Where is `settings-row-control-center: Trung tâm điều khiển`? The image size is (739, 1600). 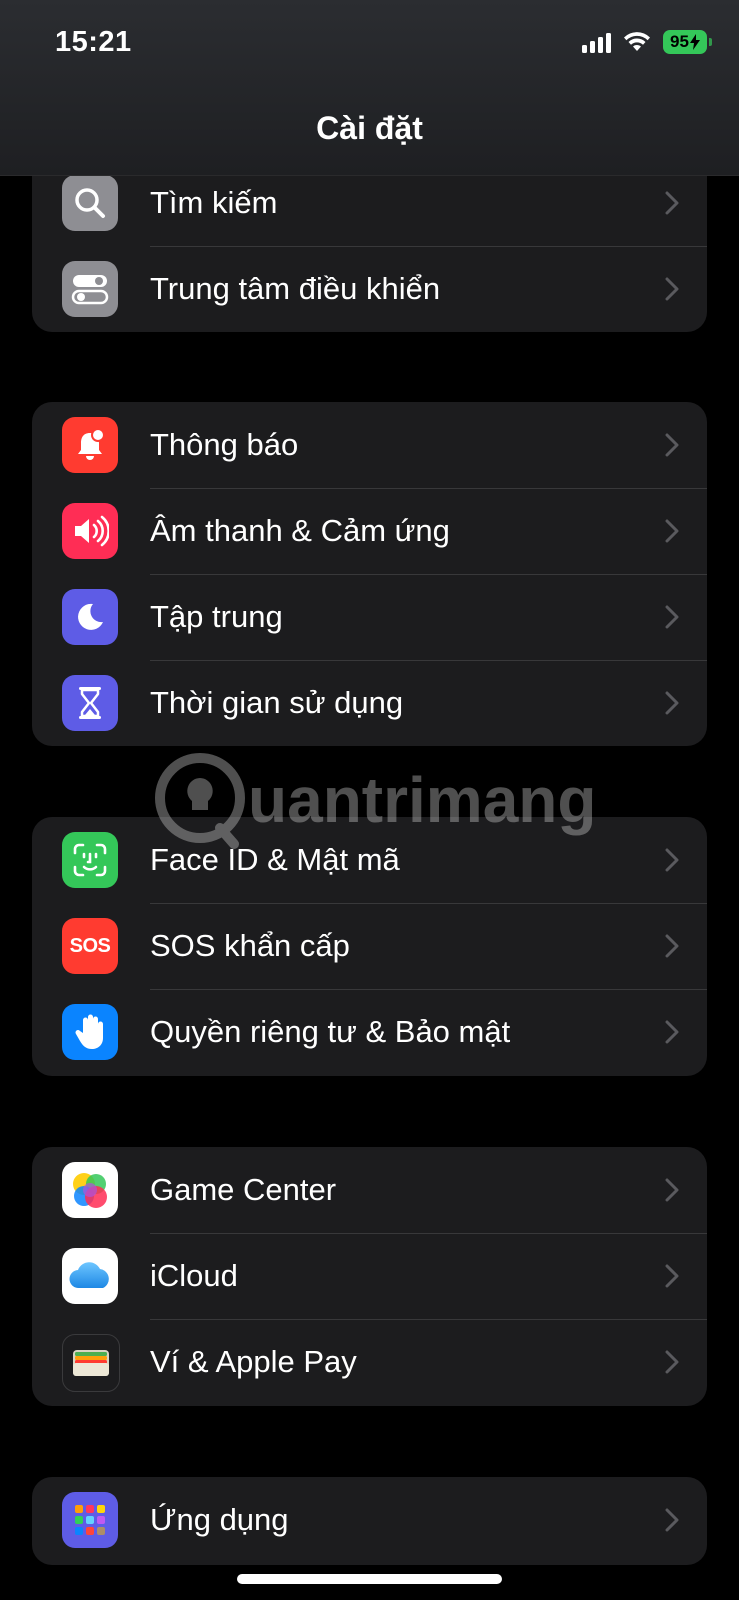 settings-row-control-center: Trung tâm điều khiển is located at coordinates (369, 289).